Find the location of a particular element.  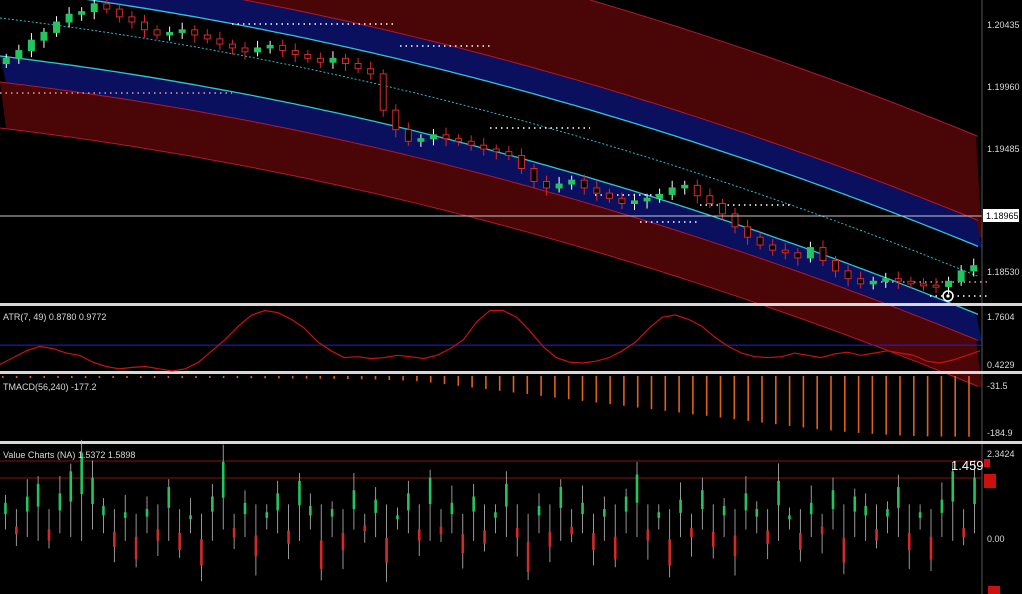

separator-tmacd is located at coordinates (511, 372).